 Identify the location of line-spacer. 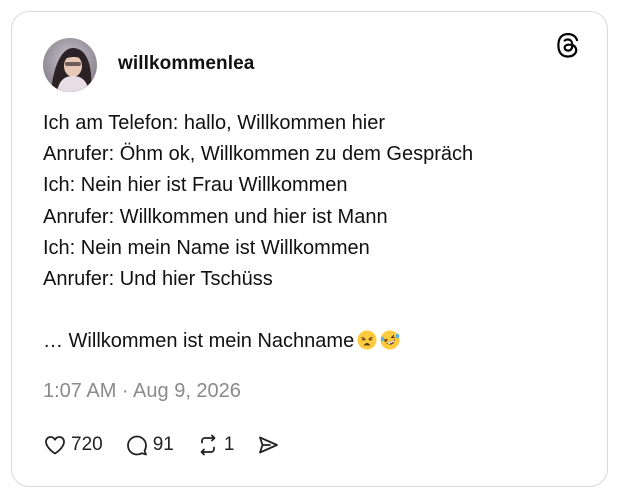
(258, 310).